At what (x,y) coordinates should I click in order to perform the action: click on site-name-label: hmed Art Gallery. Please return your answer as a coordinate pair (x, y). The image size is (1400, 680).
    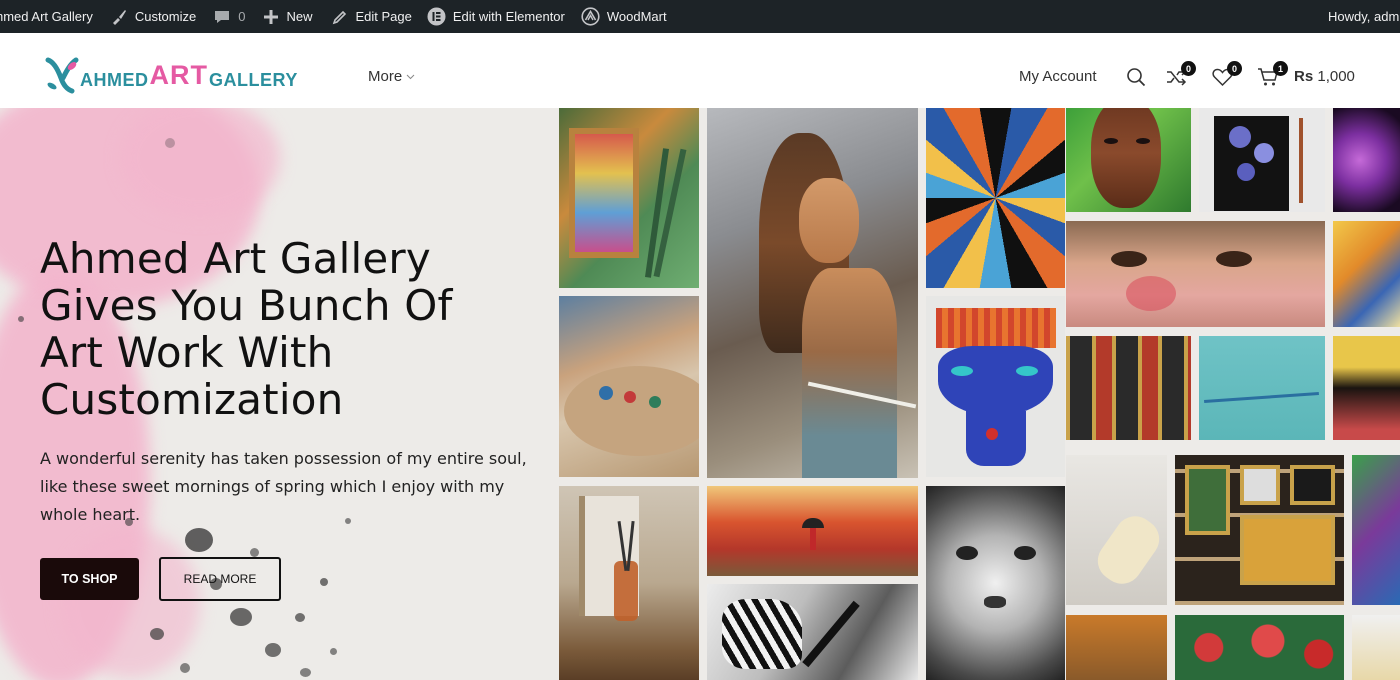
    Looking at the image, I should click on (46, 16).